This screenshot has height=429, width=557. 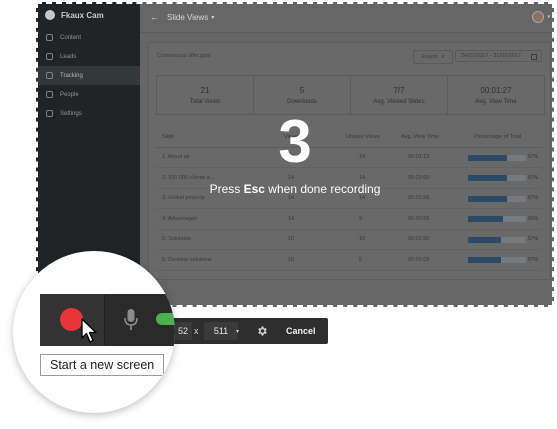 What do you see at coordinates (184, 56) in the screenshot?
I see `file-name: Commercial offer.pptx` at bounding box center [184, 56].